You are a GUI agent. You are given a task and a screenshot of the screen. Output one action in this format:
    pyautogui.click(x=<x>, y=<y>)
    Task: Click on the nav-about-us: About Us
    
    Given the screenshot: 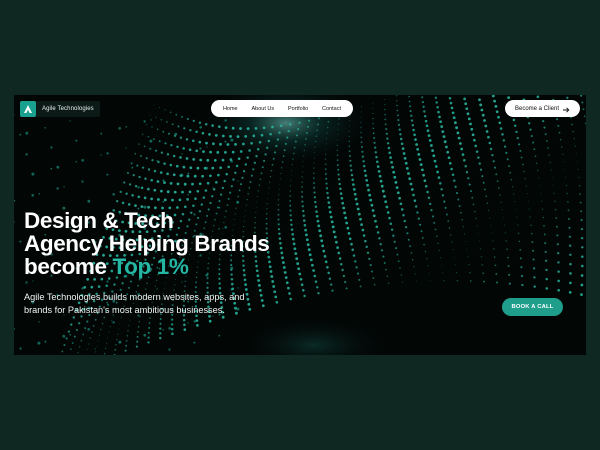 What is the action you would take?
    pyautogui.click(x=262, y=109)
    